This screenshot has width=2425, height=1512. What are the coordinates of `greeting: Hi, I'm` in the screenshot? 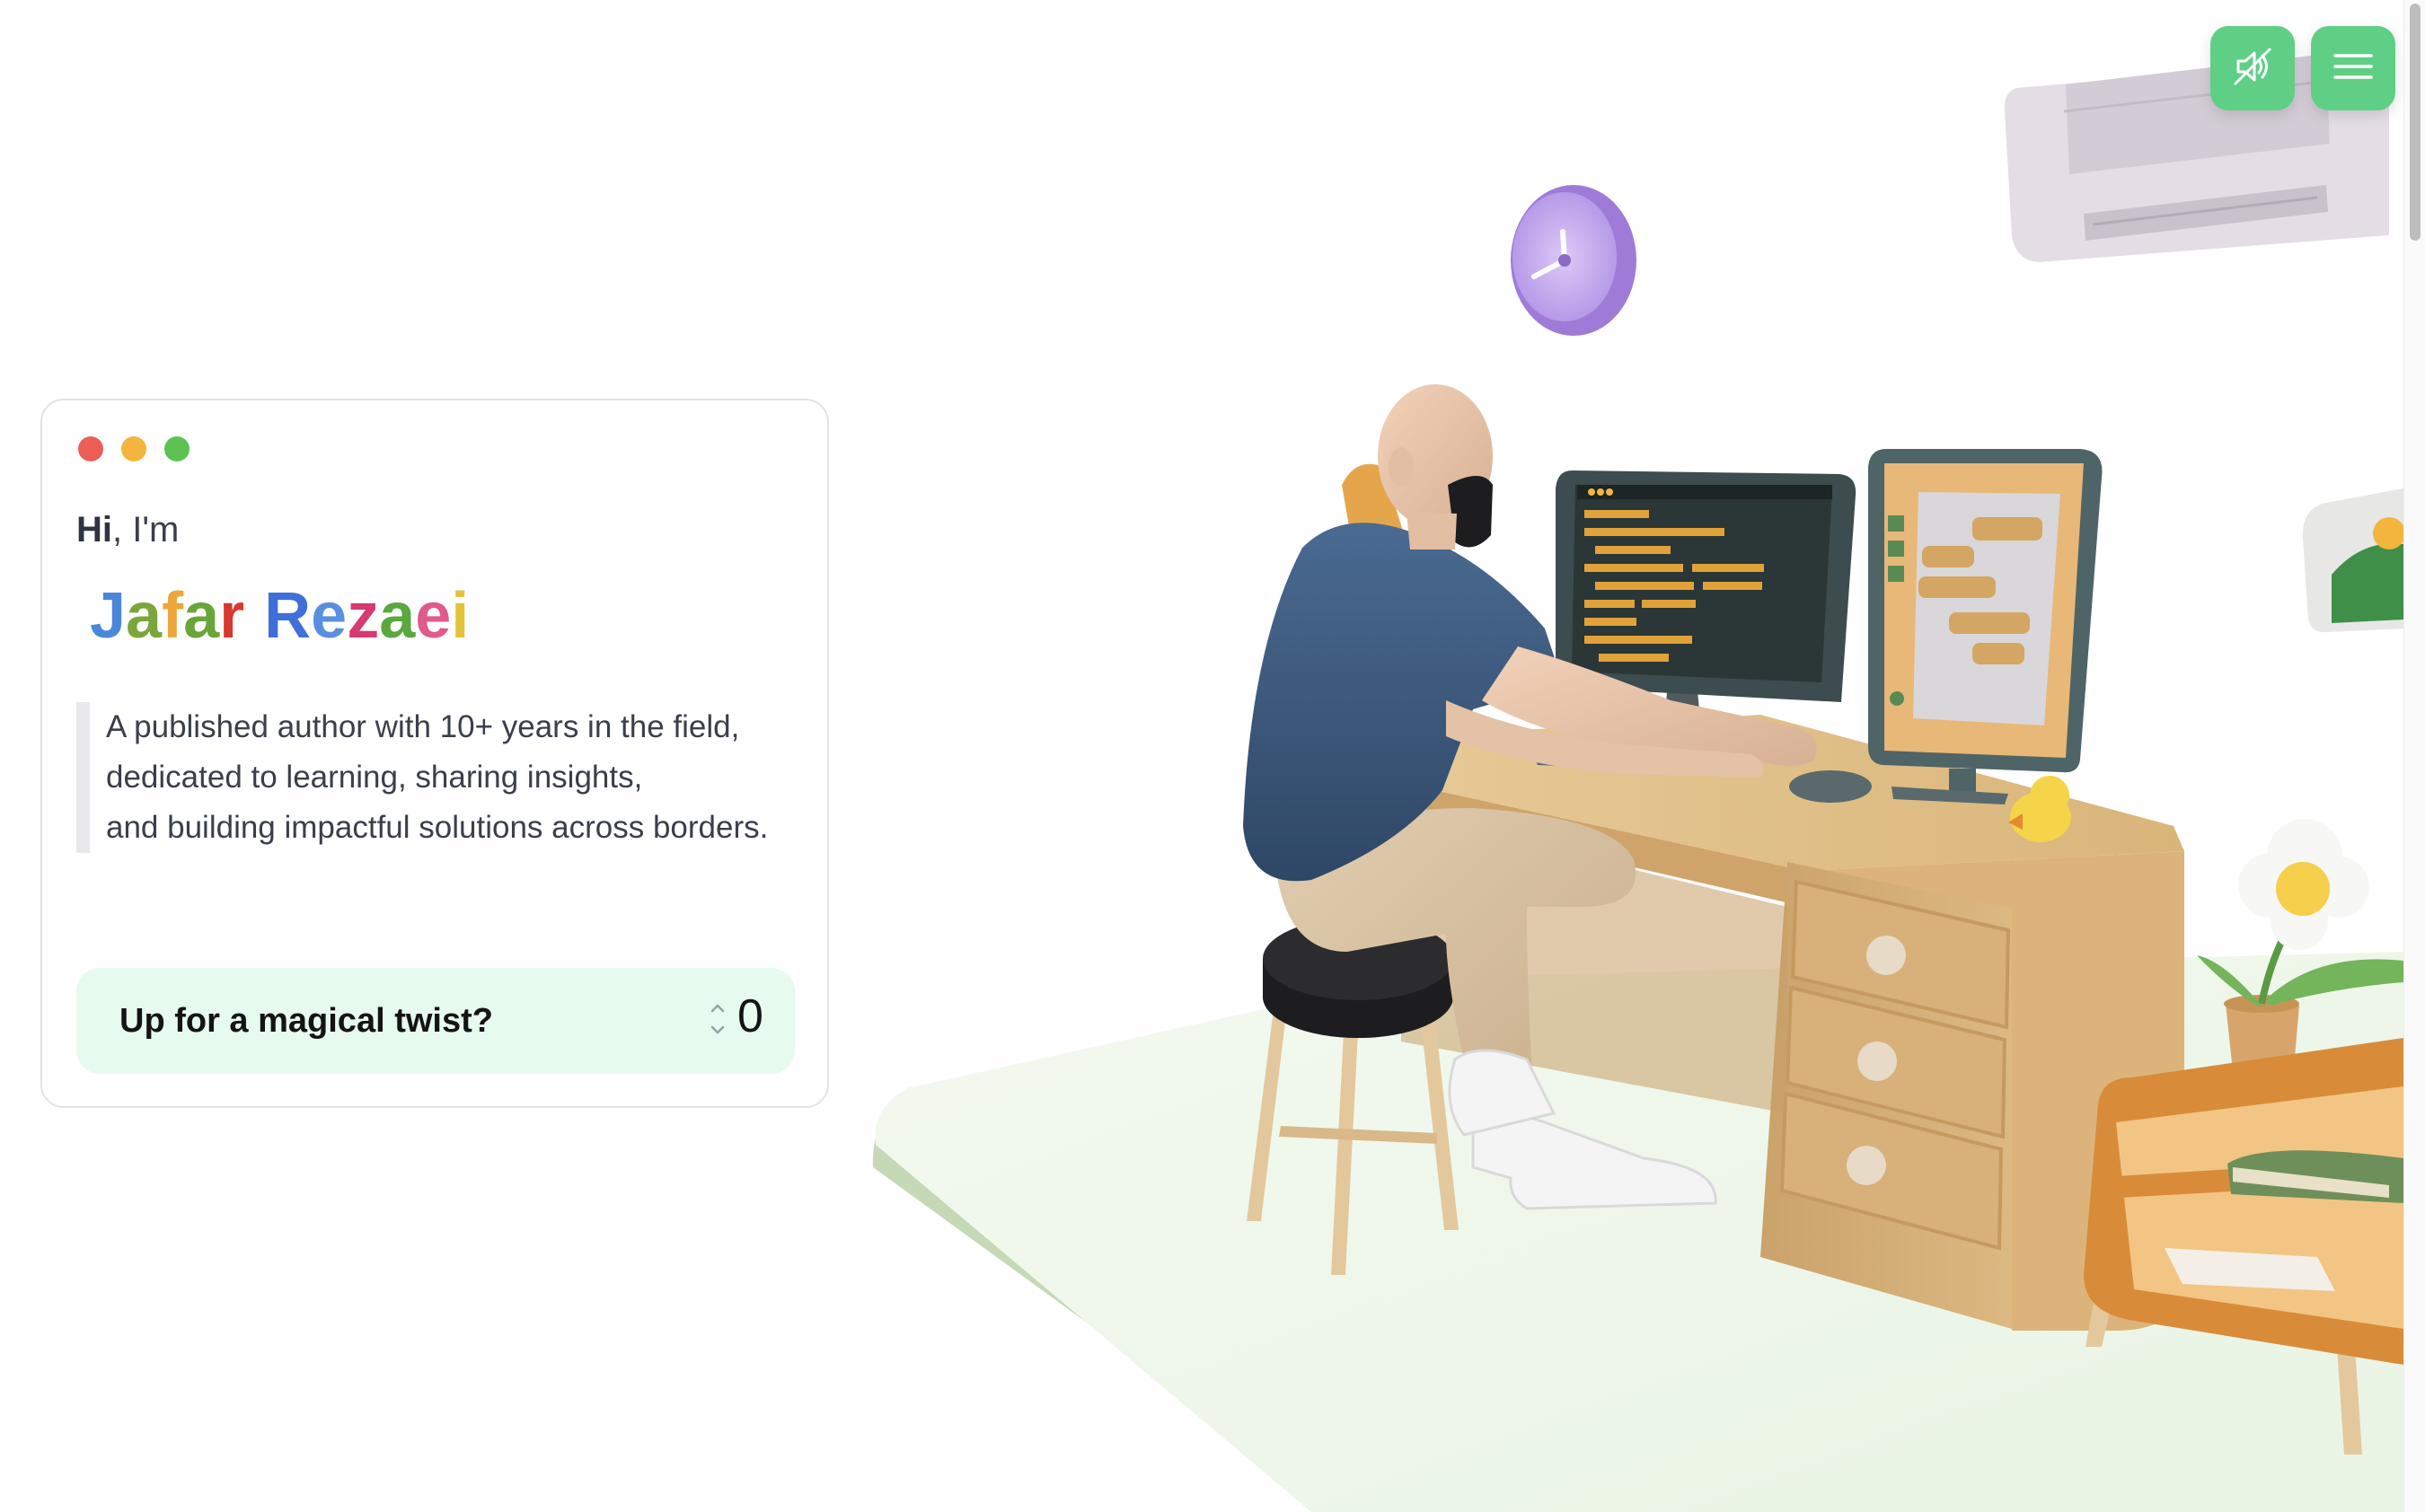 It's located at (128, 530).